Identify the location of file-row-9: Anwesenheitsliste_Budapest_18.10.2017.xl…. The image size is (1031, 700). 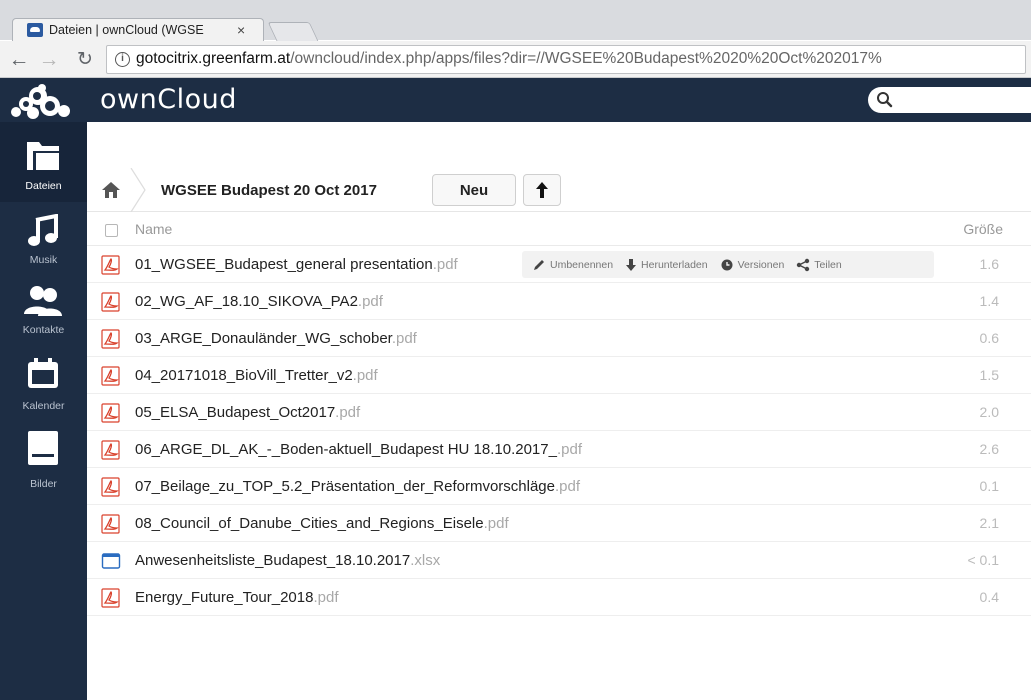
(559, 560).